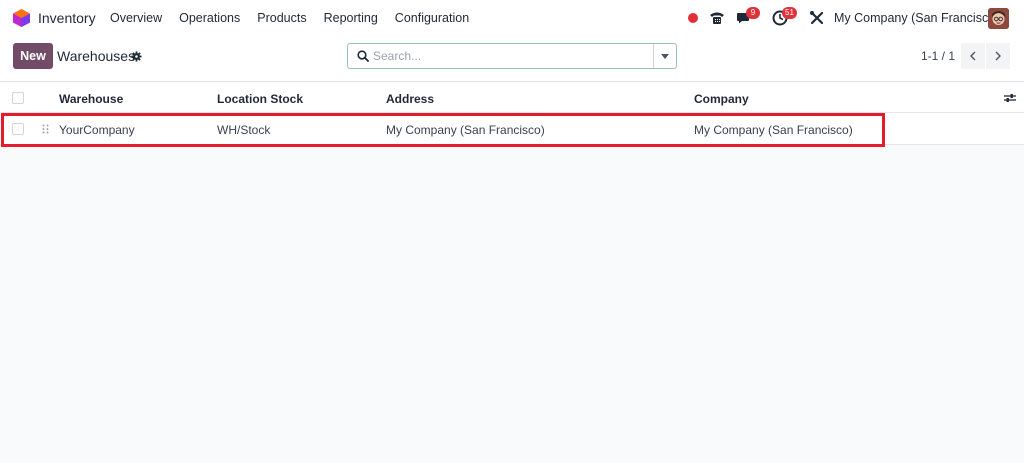  Describe the element at coordinates (432, 18) in the screenshot. I see `menu-configuration: Configuration` at that location.